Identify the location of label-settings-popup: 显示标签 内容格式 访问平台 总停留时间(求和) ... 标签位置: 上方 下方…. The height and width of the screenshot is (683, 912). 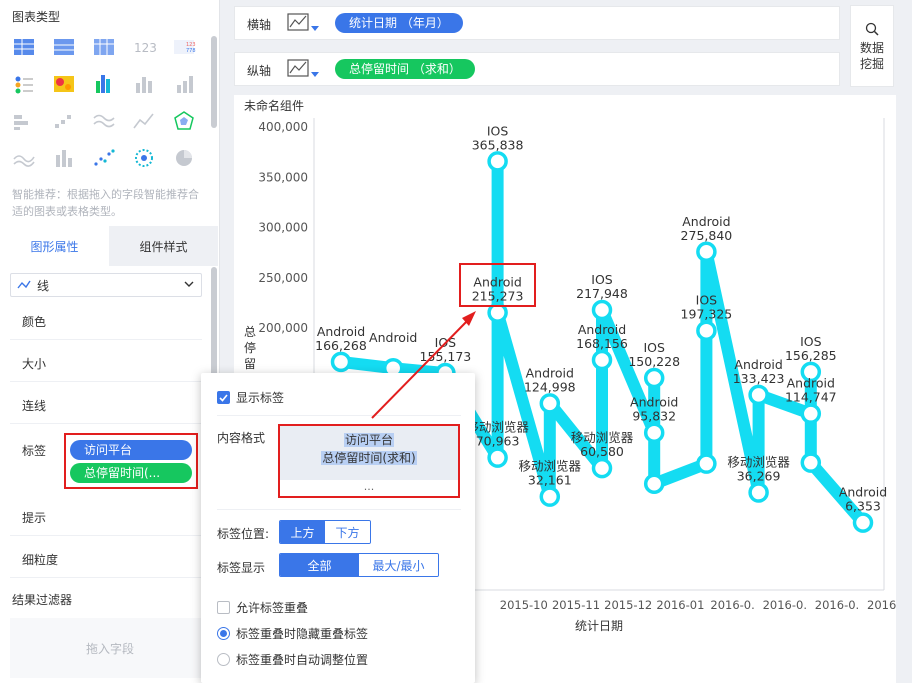
(338, 528).